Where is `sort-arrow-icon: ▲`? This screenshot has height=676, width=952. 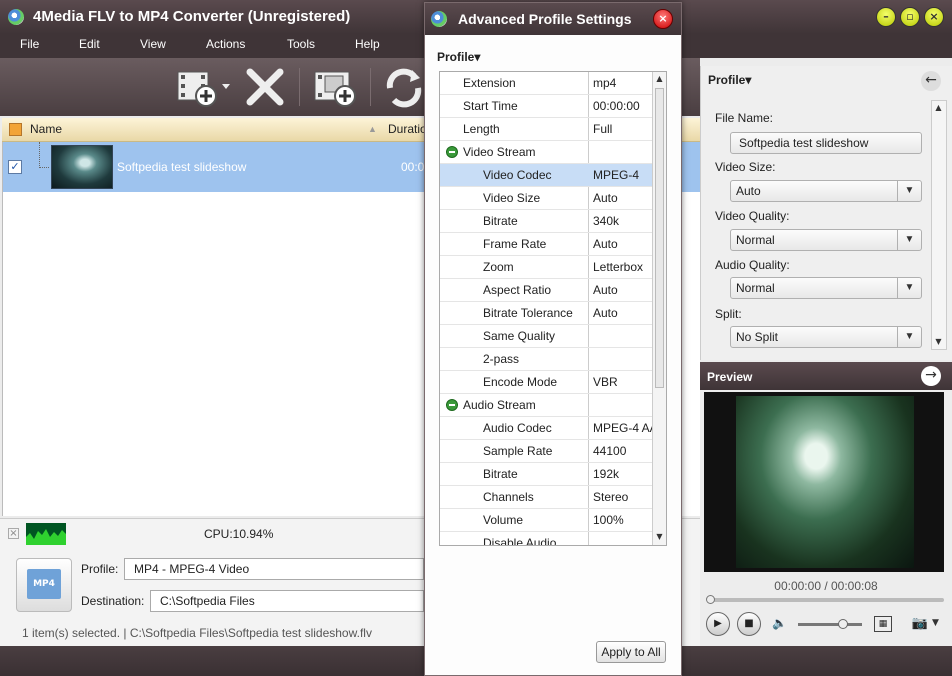 sort-arrow-icon: ▲ is located at coordinates (372, 129).